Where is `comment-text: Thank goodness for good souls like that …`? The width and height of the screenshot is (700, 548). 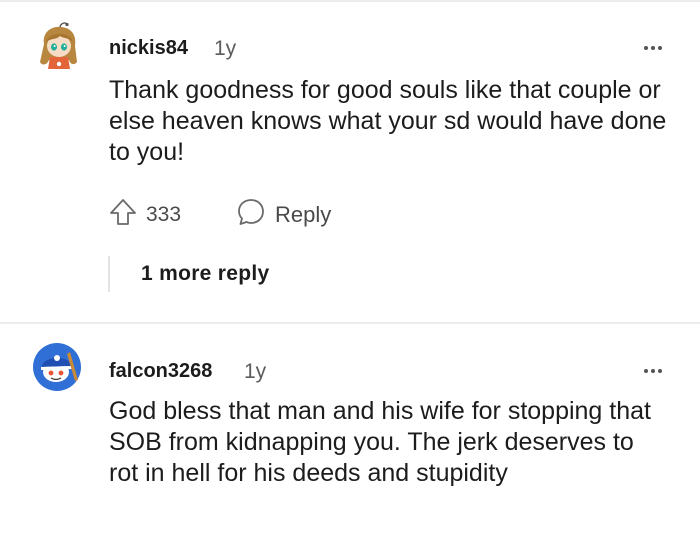
comment-text: Thank goodness for good souls like that … is located at coordinates (388, 121).